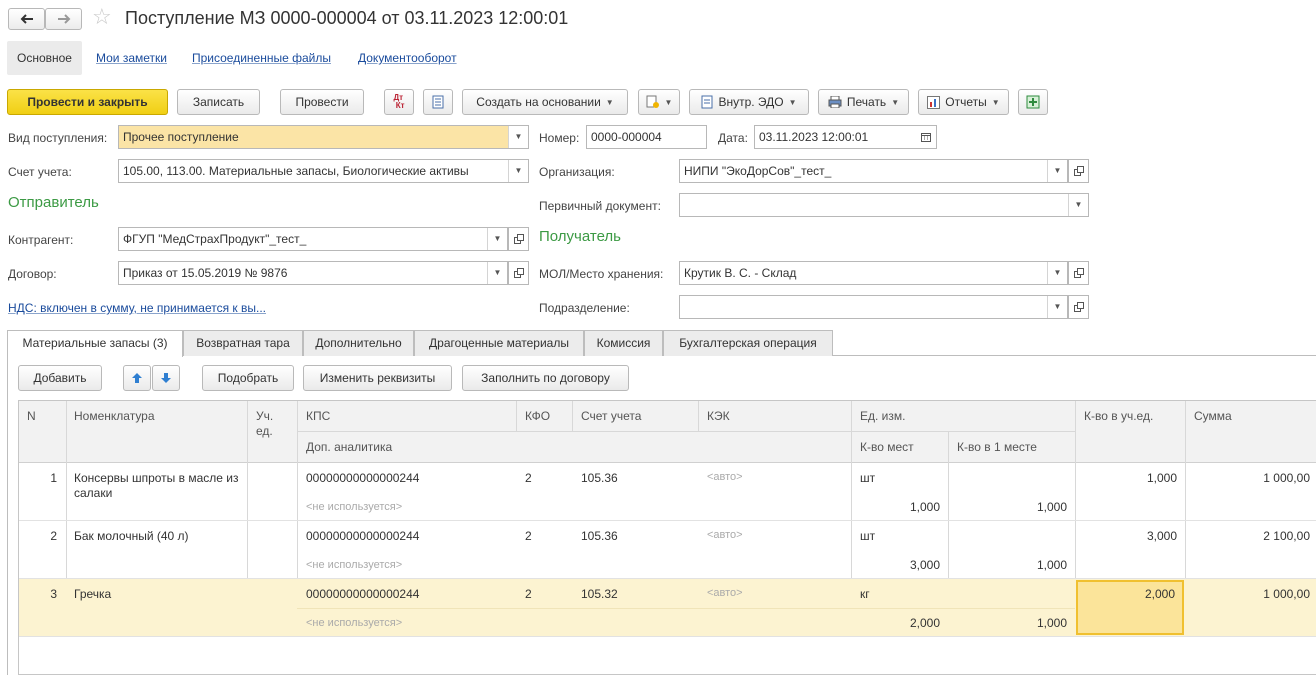 This screenshot has height=675, width=1316. What do you see at coordinates (41, 240) in the screenshot?
I see `contractor-label: Контрагент:` at bounding box center [41, 240].